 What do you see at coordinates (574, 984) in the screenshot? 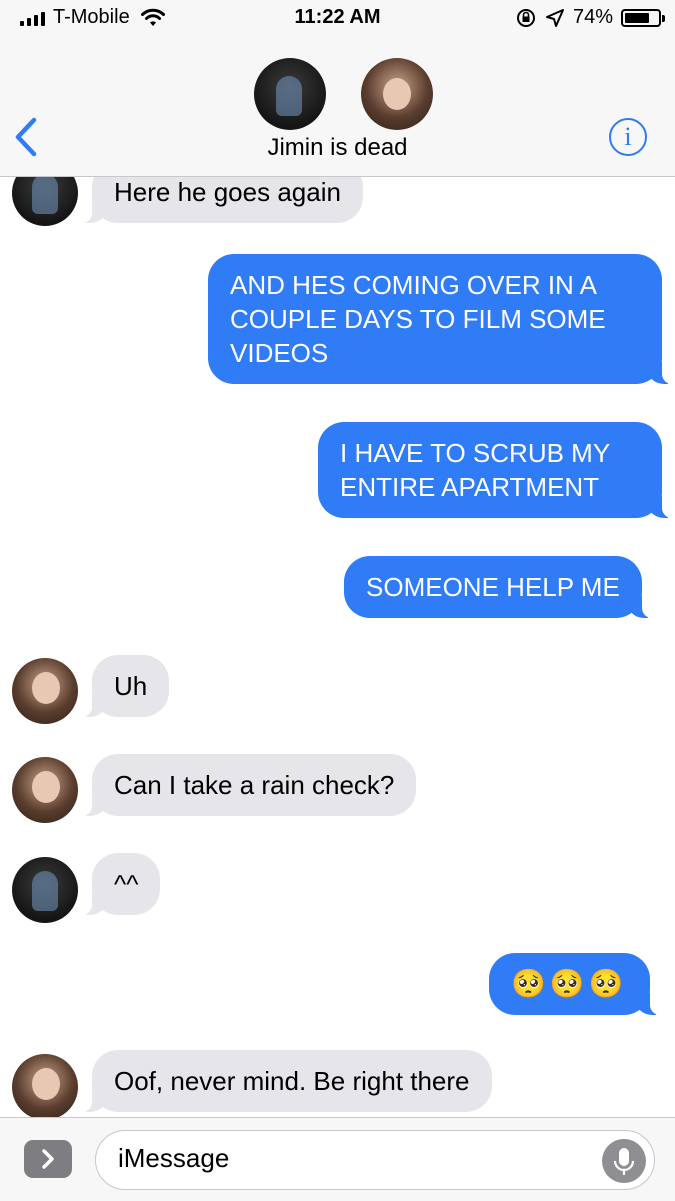
I see `outgoing-message: 🥺🥺🥺` at bounding box center [574, 984].